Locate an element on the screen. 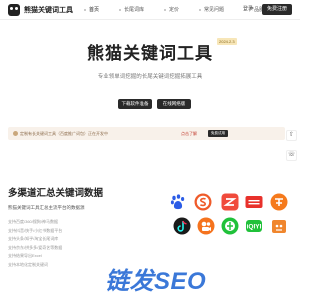  taobao-icon is located at coordinates (279, 202).